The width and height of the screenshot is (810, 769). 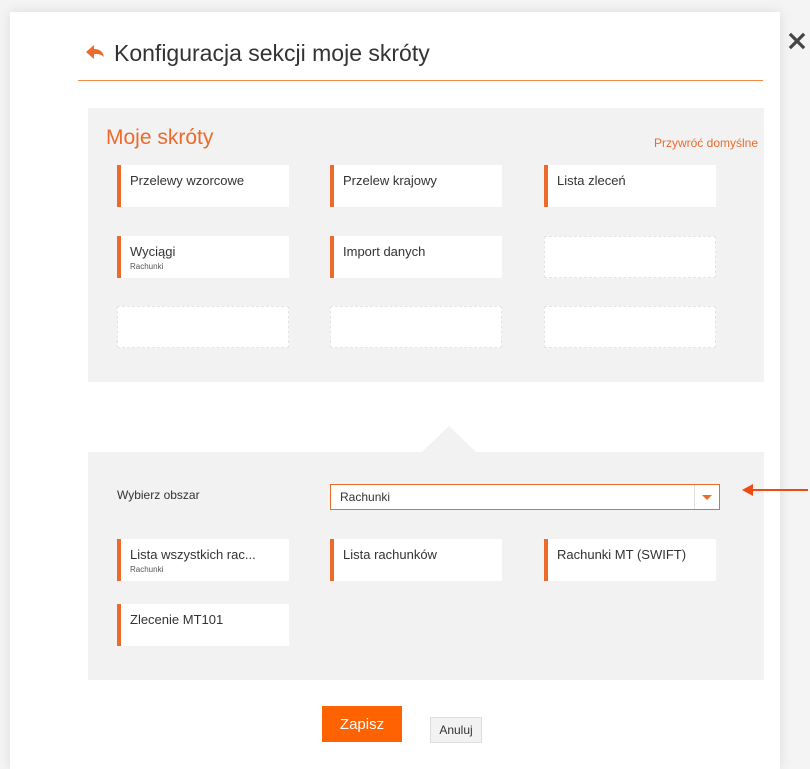 What do you see at coordinates (797, 41) in the screenshot?
I see `close-icon` at bounding box center [797, 41].